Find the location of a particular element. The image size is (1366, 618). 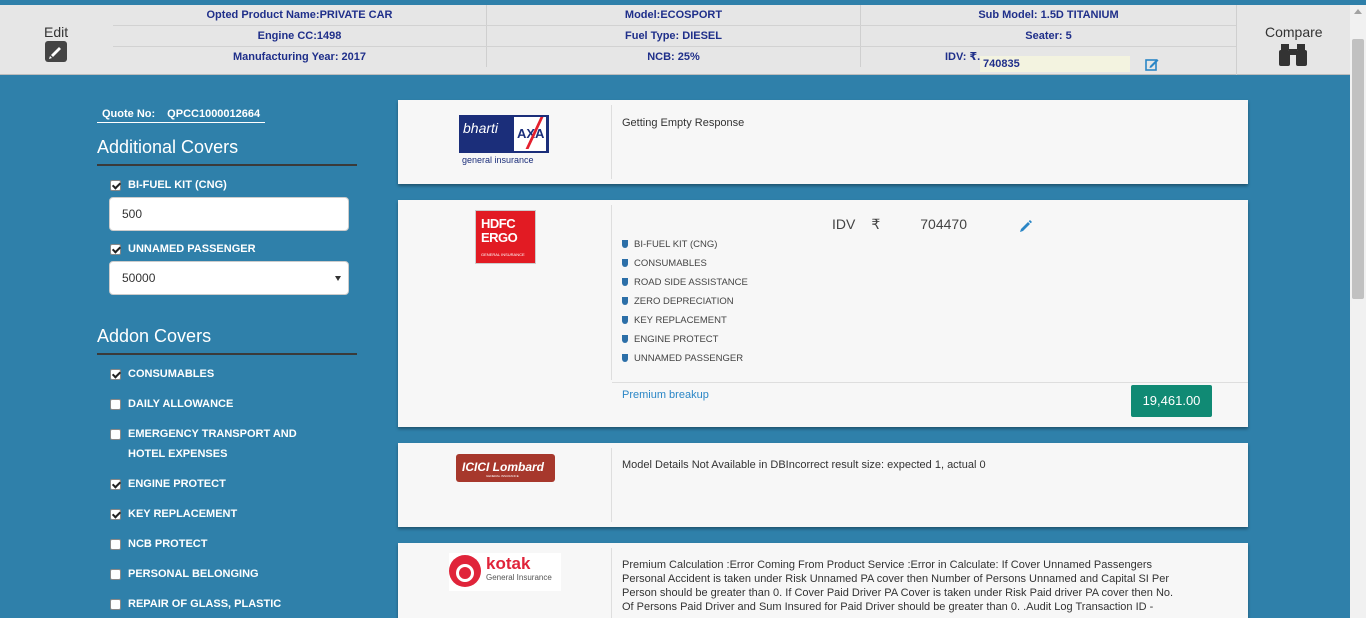

bifuel-checkbox-row: BI-FUEL KIT (CNG) is located at coordinates (168, 187).